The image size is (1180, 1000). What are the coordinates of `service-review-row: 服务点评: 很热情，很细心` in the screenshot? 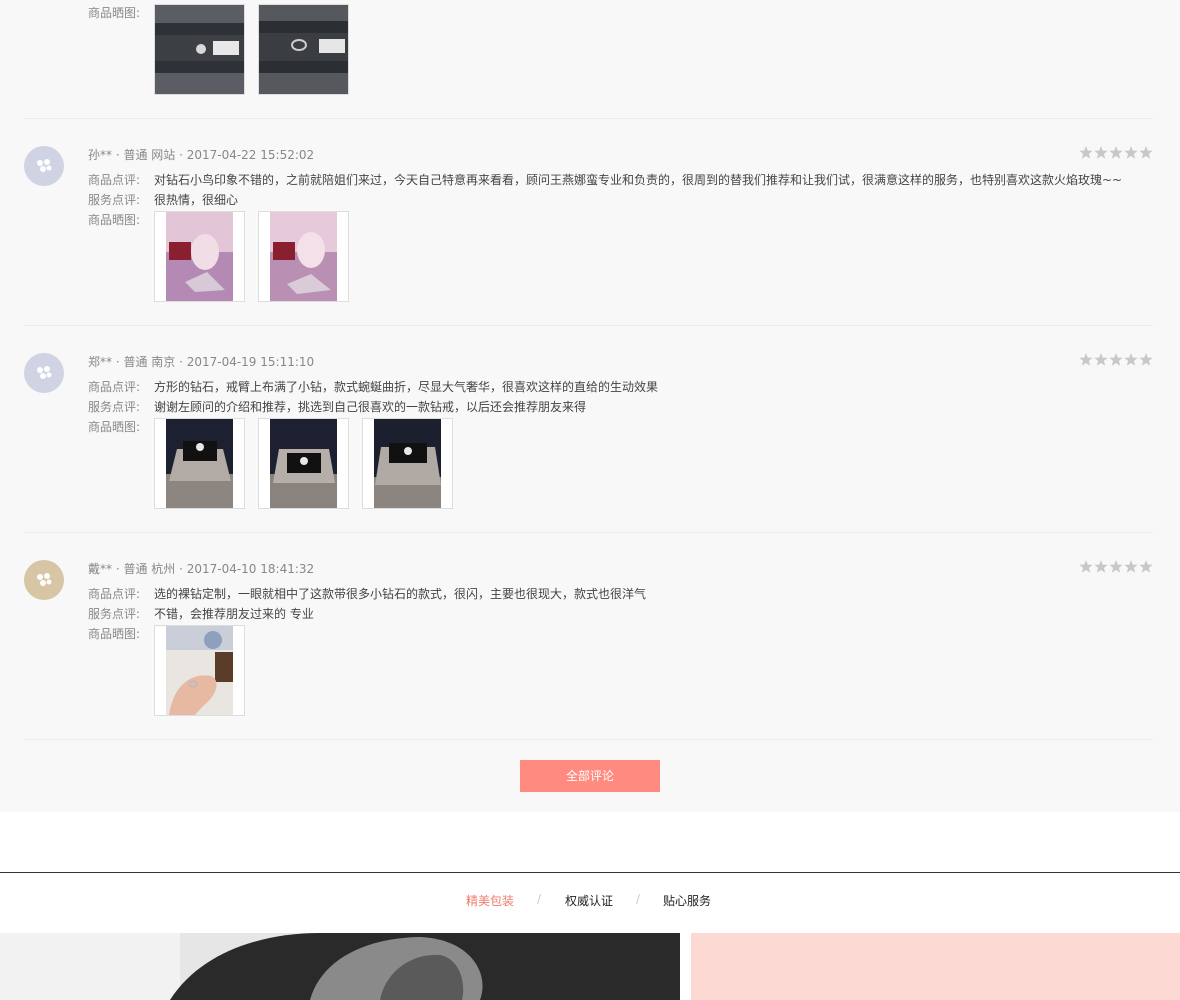 It's located at (163, 199).